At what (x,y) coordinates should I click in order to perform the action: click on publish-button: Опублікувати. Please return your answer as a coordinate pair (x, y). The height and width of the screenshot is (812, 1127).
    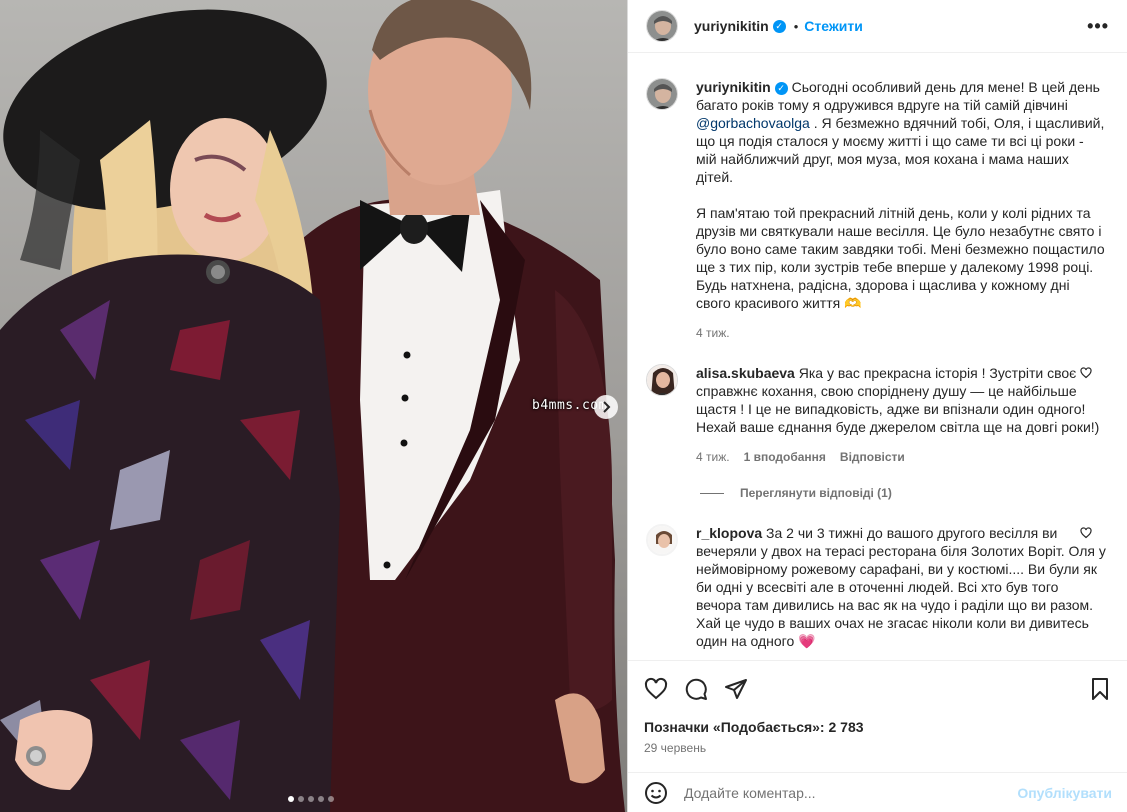
    Looking at the image, I should click on (1064, 793).